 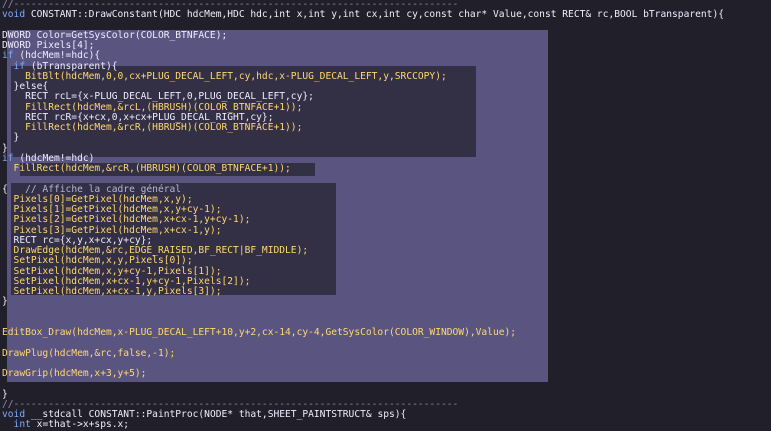 I want to click on code-token: void, so click(x=14, y=15).